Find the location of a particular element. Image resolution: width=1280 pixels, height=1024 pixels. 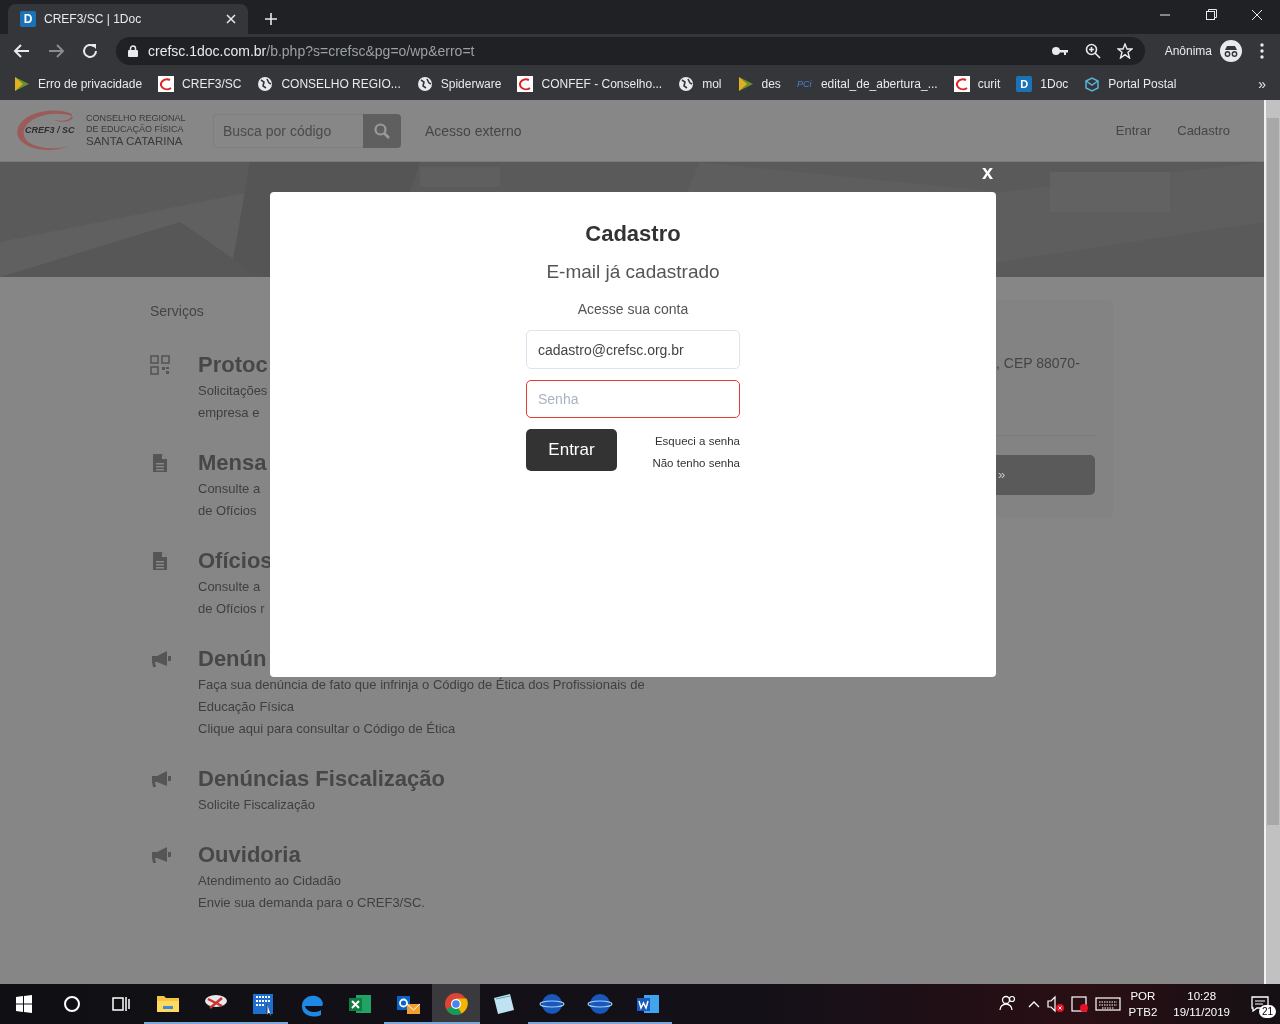

service-description: Solicite Fiscalização is located at coordinates (257, 805).